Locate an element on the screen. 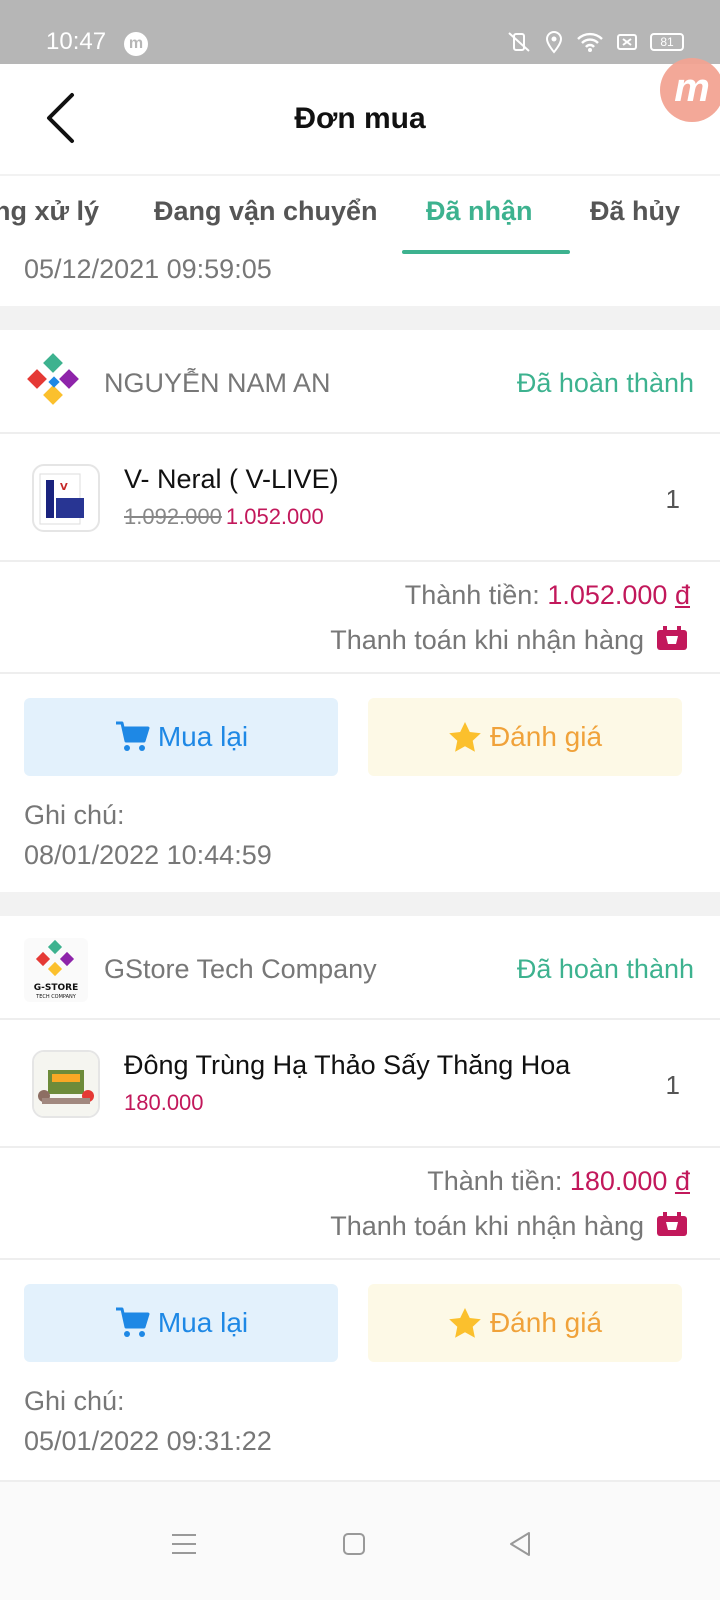  shop-name: GStore Tech Company is located at coordinates (240, 969).